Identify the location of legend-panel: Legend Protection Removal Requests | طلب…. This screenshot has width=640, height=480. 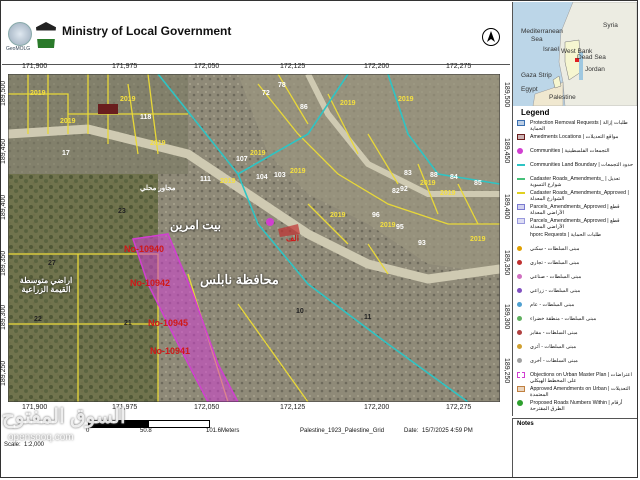
(574, 261).